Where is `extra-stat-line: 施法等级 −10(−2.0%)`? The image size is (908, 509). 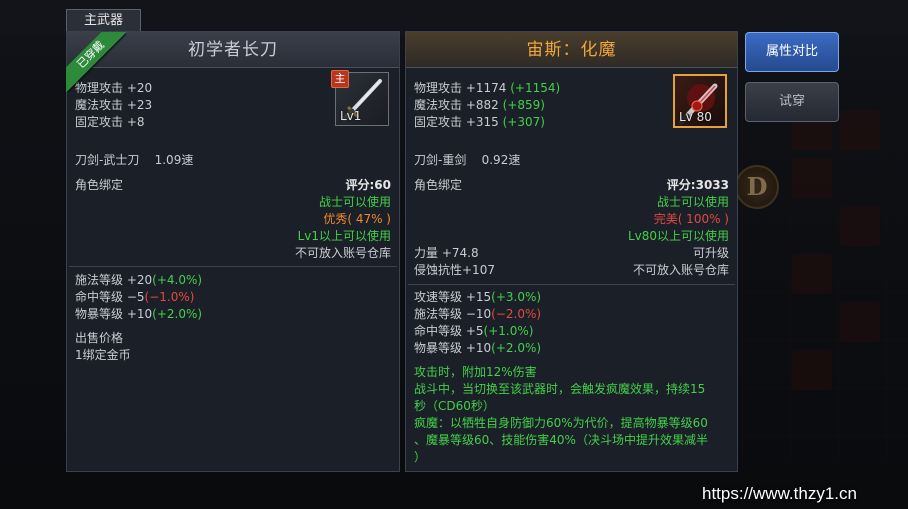
extra-stat-line: 施法等级 −10(−2.0%) is located at coordinates (478, 314).